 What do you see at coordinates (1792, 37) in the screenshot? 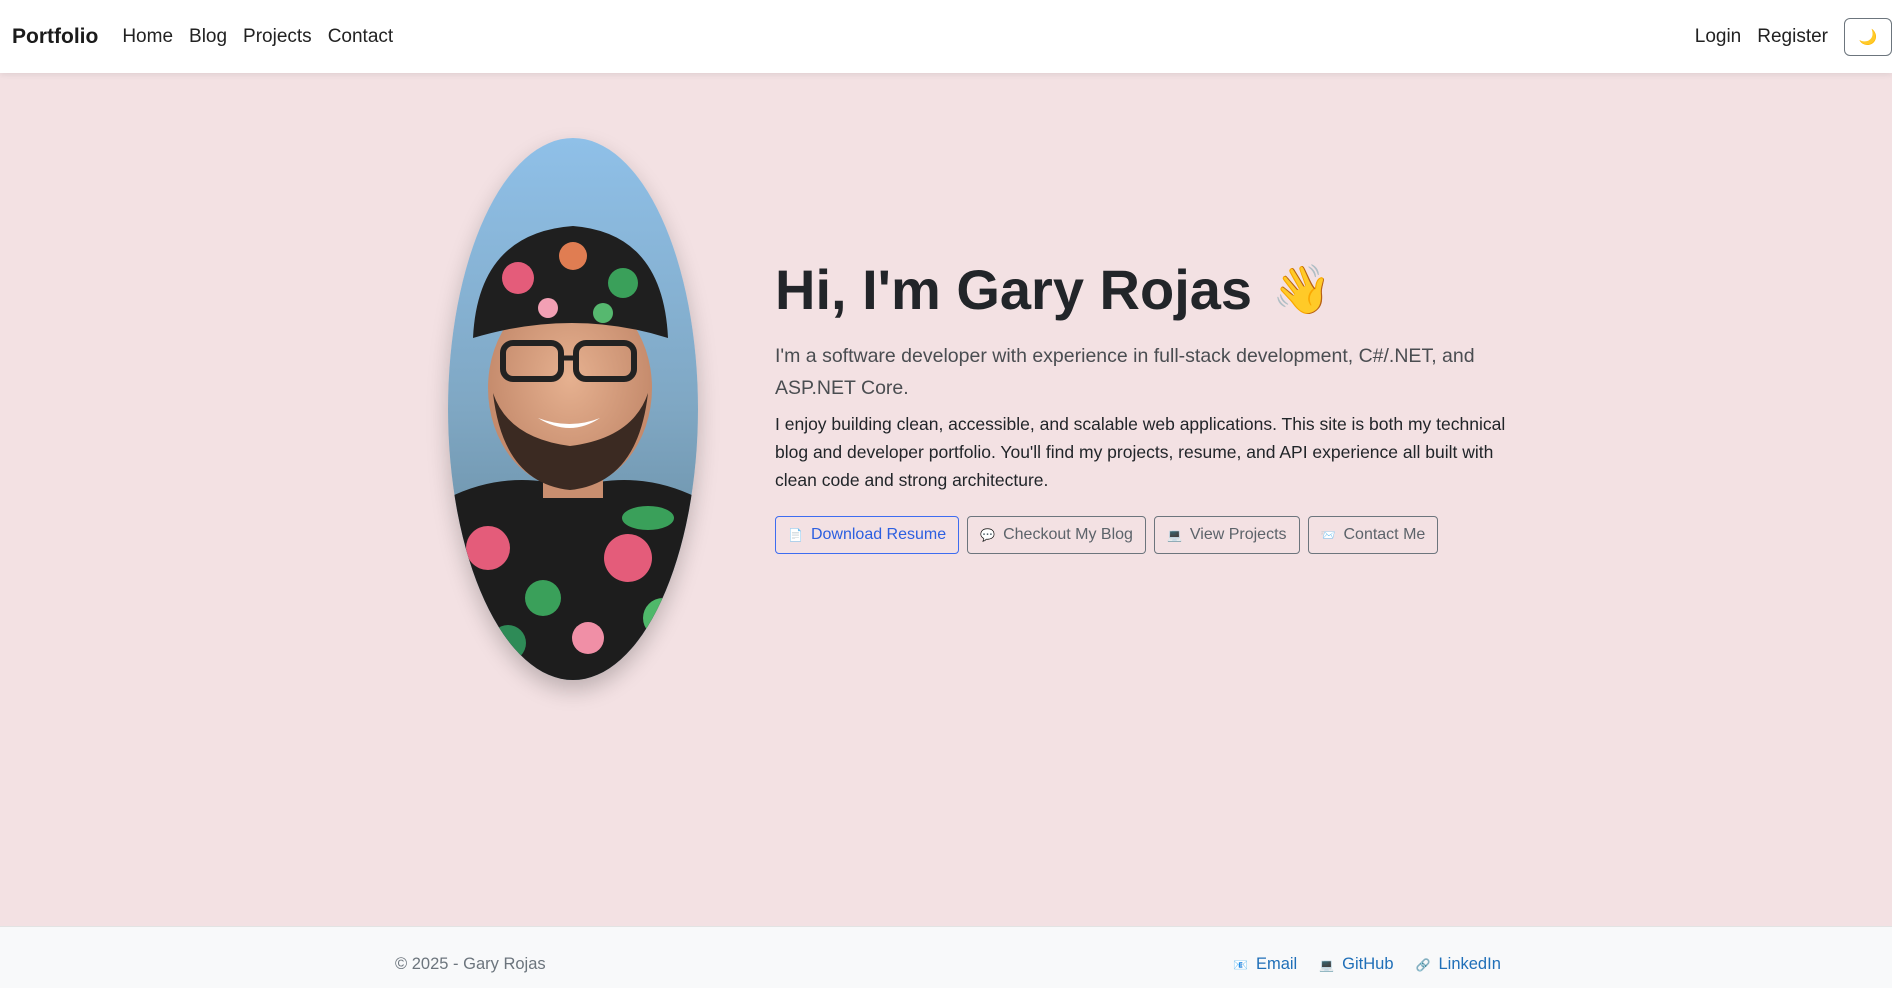
I see `register-link: Register` at bounding box center [1792, 37].